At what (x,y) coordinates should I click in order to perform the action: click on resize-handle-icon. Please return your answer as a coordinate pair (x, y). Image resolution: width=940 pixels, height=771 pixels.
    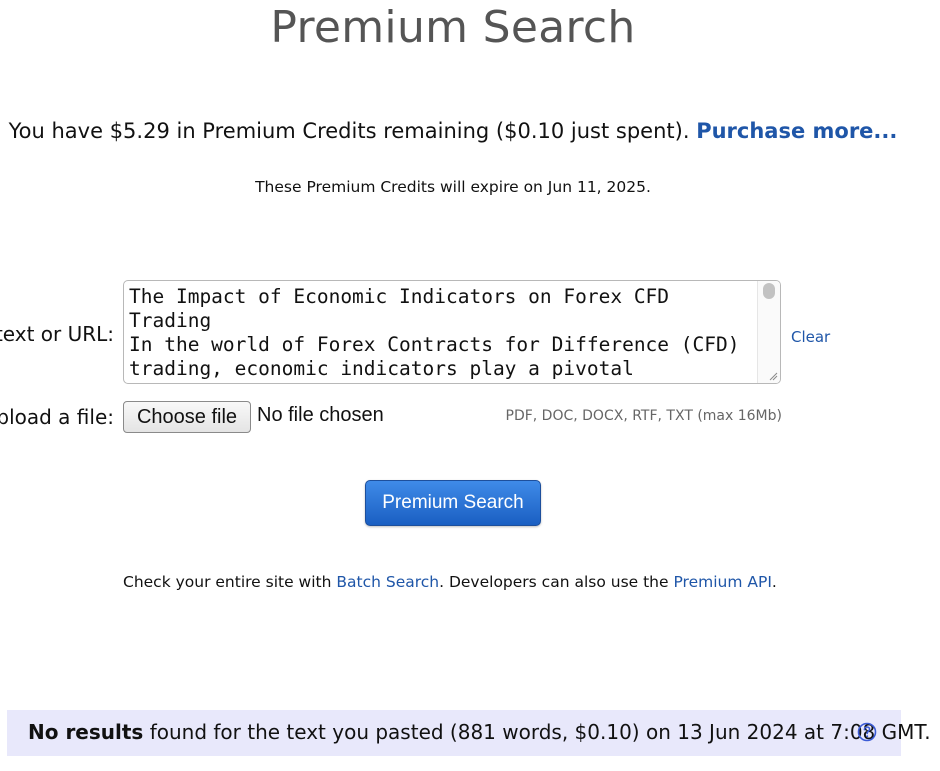
    Looking at the image, I should click on (773, 376).